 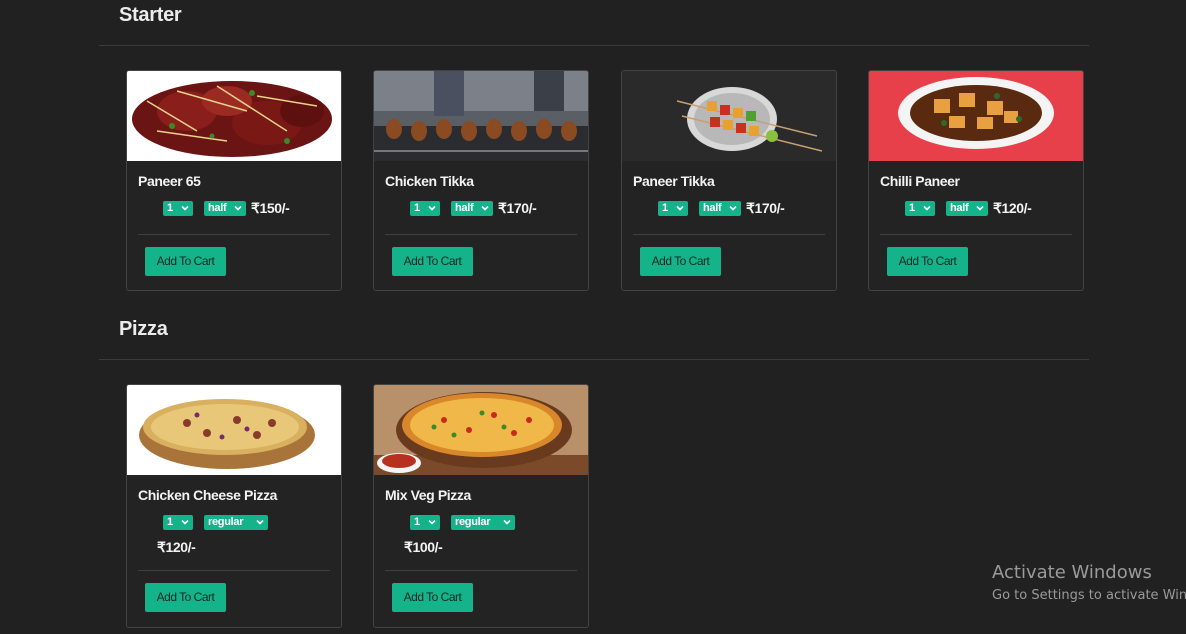 I want to click on menu-card-chilli-paneer: Chilli Paneer 1 half ₹120/- Add To Cart, so click(x=976, y=180).